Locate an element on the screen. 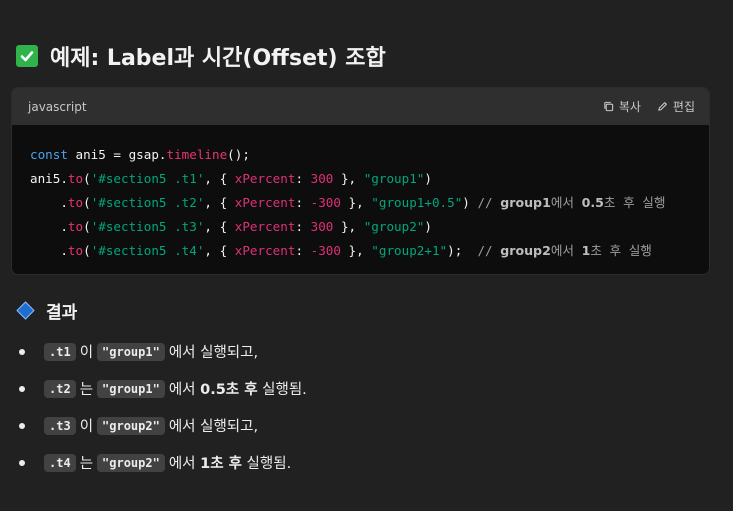  code-token: "group1+0.5" is located at coordinates (417, 202).